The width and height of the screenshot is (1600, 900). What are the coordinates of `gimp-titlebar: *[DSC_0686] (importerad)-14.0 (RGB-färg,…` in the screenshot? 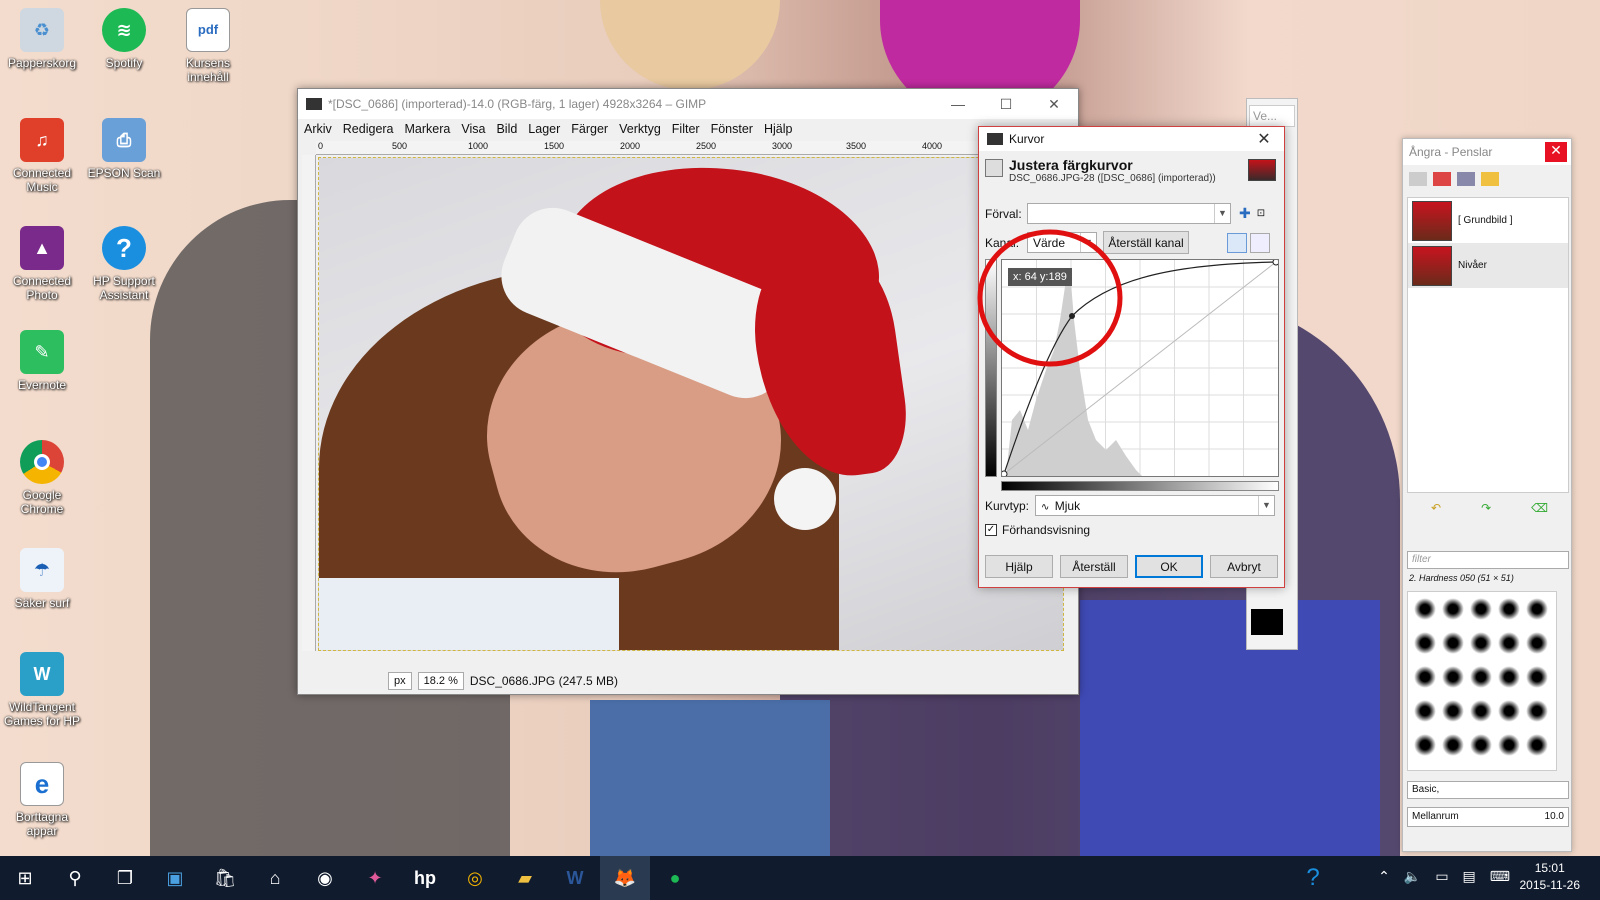 It's located at (688, 104).